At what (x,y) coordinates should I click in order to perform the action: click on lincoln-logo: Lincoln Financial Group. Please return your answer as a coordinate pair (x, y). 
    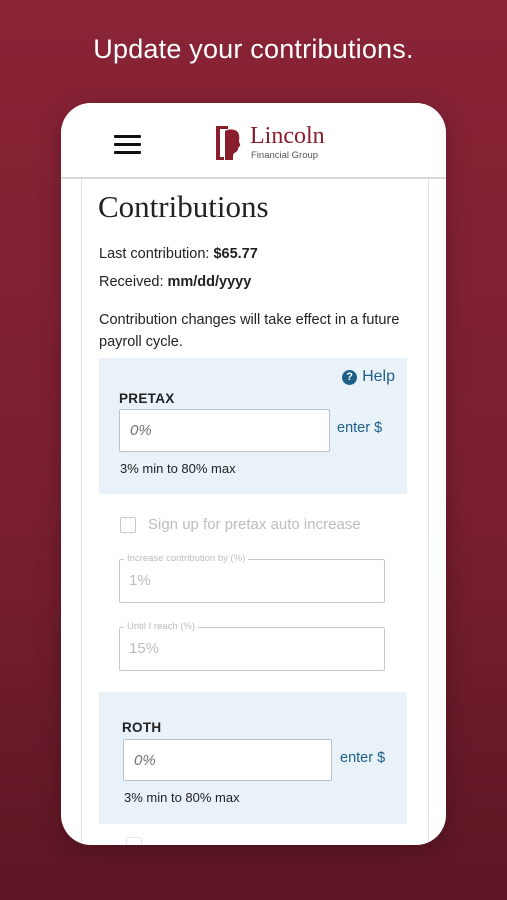
    Looking at the image, I should click on (274, 144).